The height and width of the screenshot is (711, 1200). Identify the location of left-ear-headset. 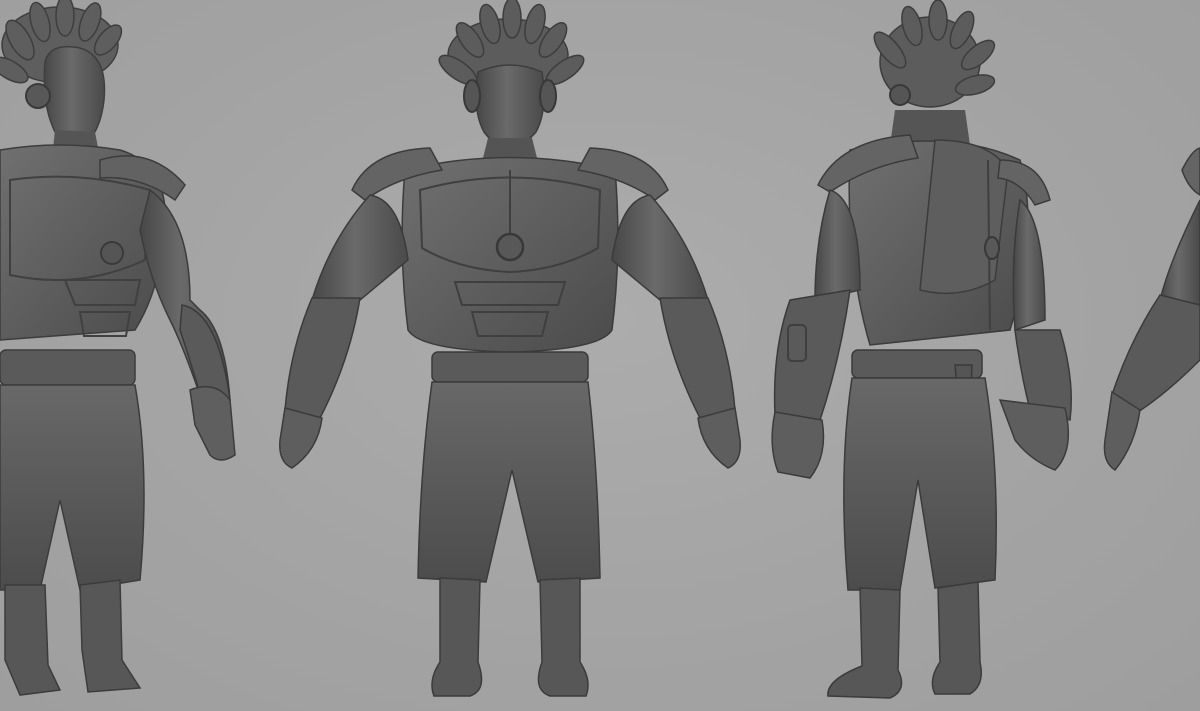
(472, 96).